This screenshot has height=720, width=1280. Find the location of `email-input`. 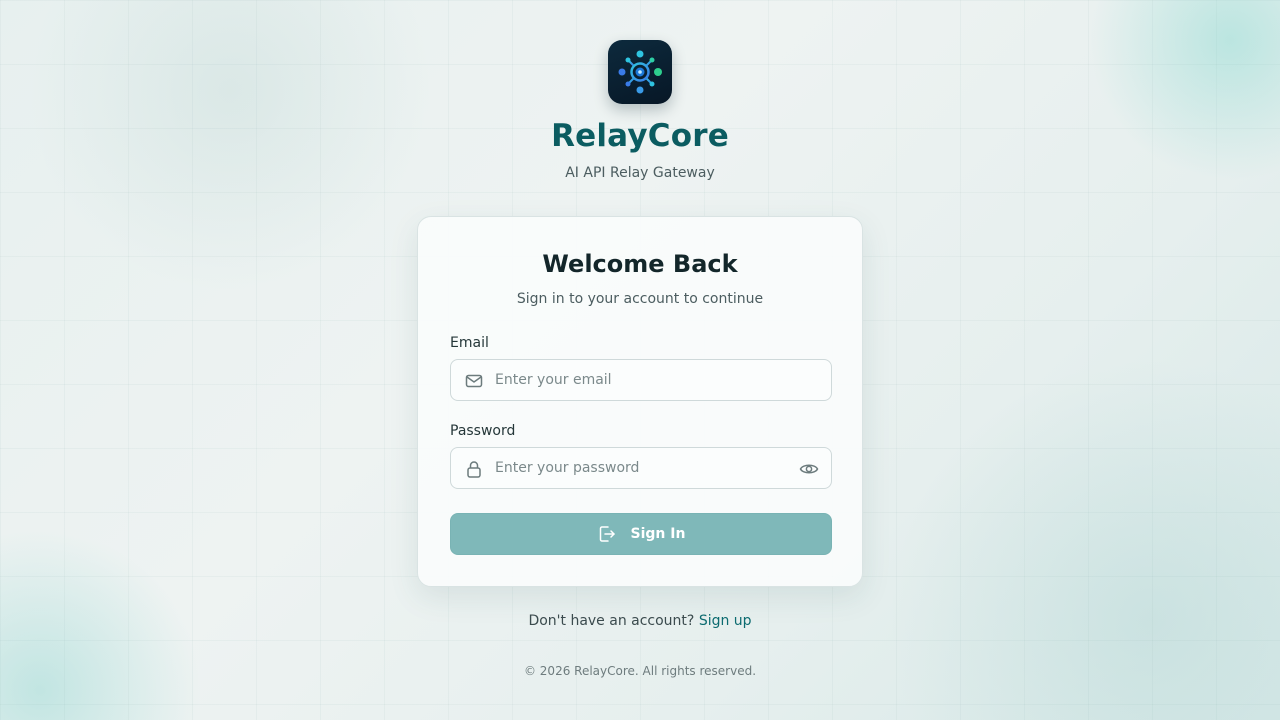

email-input is located at coordinates (641, 380).